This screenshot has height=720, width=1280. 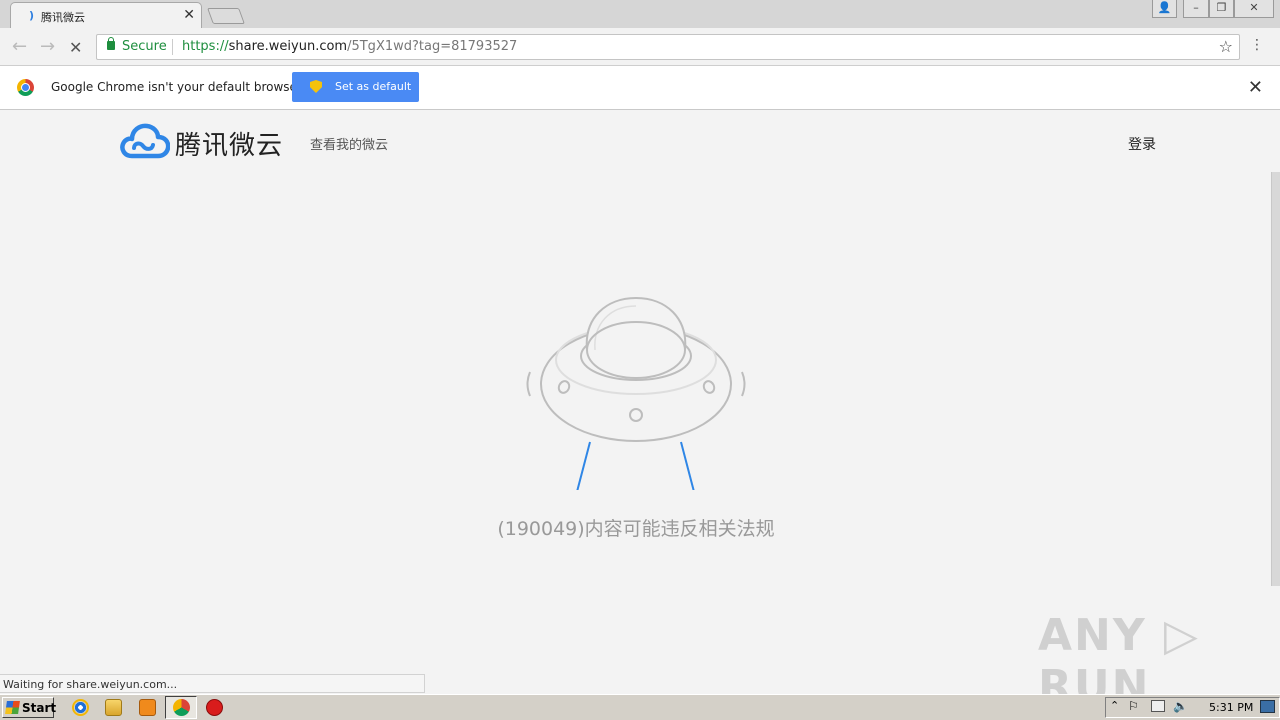 What do you see at coordinates (111, 43) in the screenshot?
I see `lock-icon` at bounding box center [111, 43].